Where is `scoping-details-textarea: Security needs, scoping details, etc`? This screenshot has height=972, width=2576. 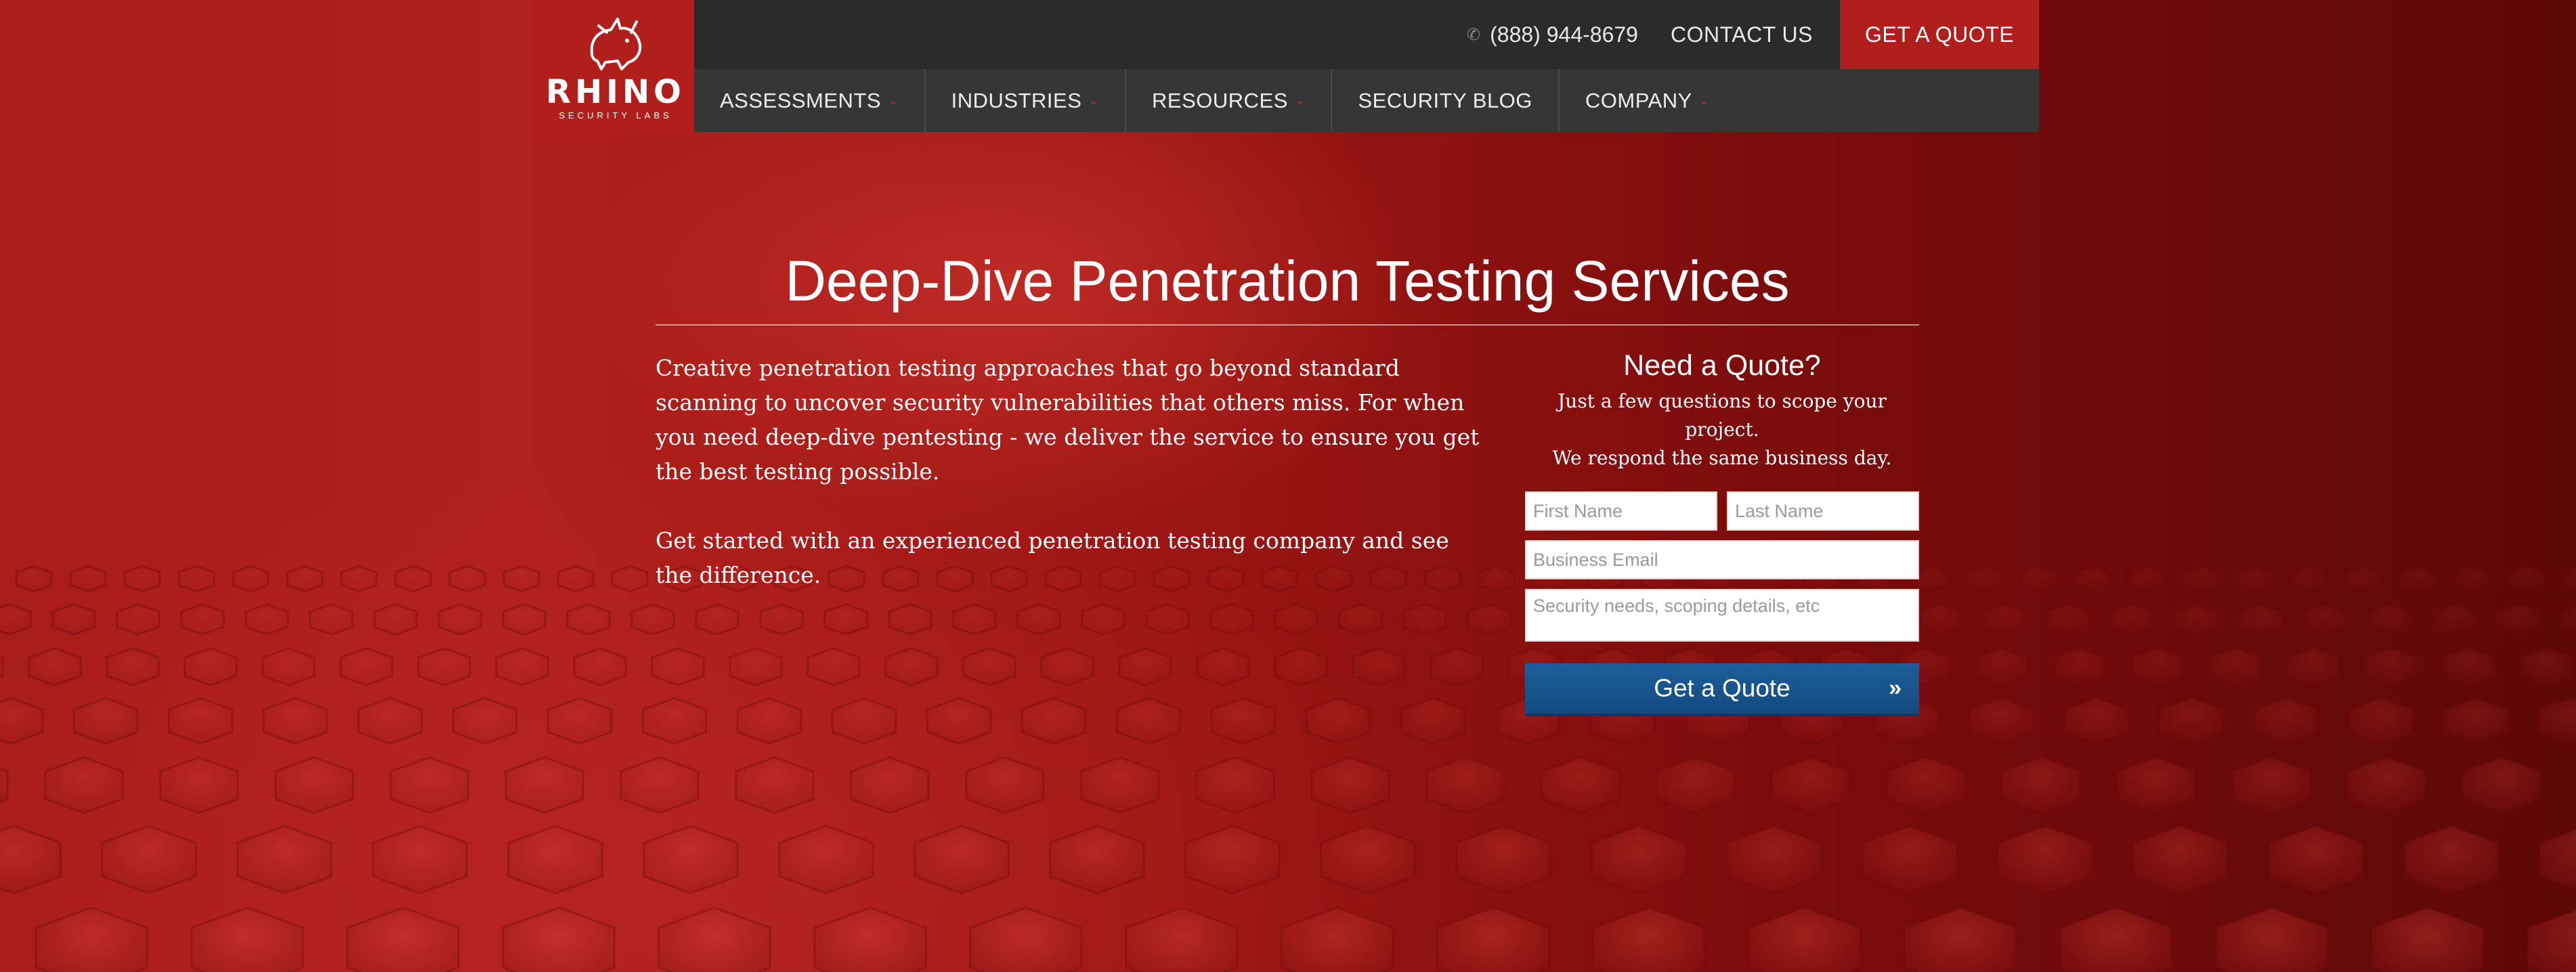 scoping-details-textarea: Security needs, scoping details, etc is located at coordinates (1722, 615).